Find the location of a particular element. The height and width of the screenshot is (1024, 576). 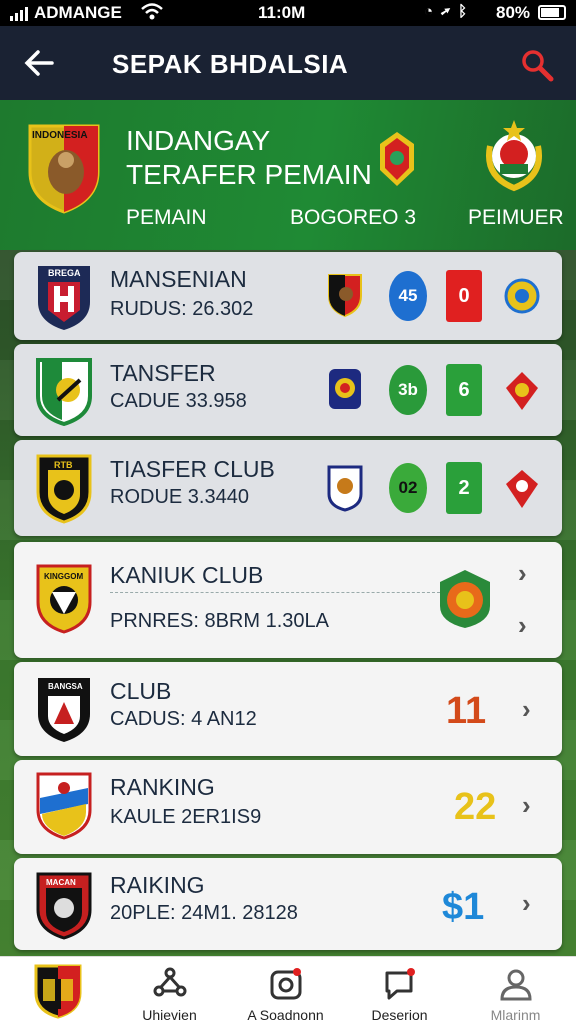

club-card: BANGSA CLUB CADUS: 4 AN12 11 › is located at coordinates (288, 709).